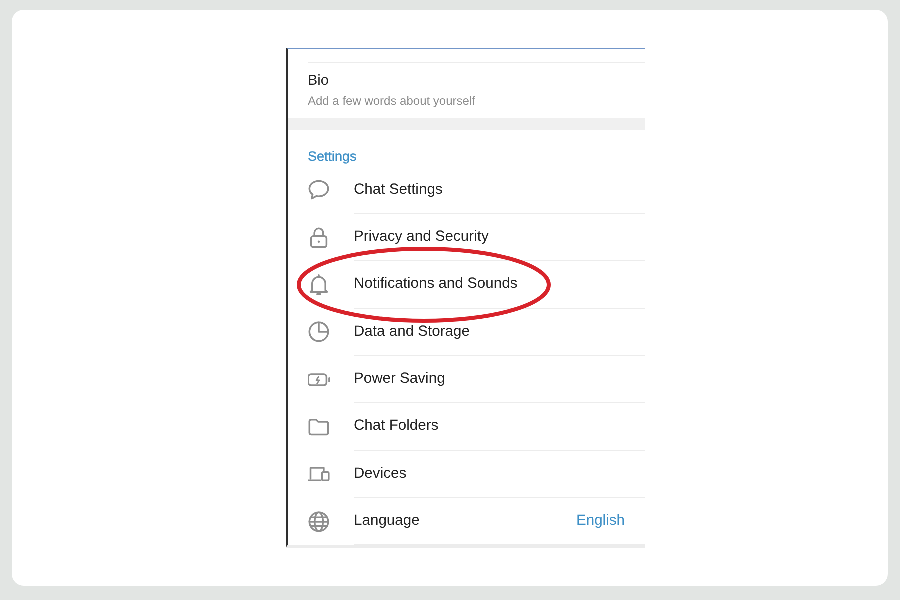 Image resolution: width=900 pixels, height=600 pixels. I want to click on settings-menu-item: Chat Settings, so click(466, 190).